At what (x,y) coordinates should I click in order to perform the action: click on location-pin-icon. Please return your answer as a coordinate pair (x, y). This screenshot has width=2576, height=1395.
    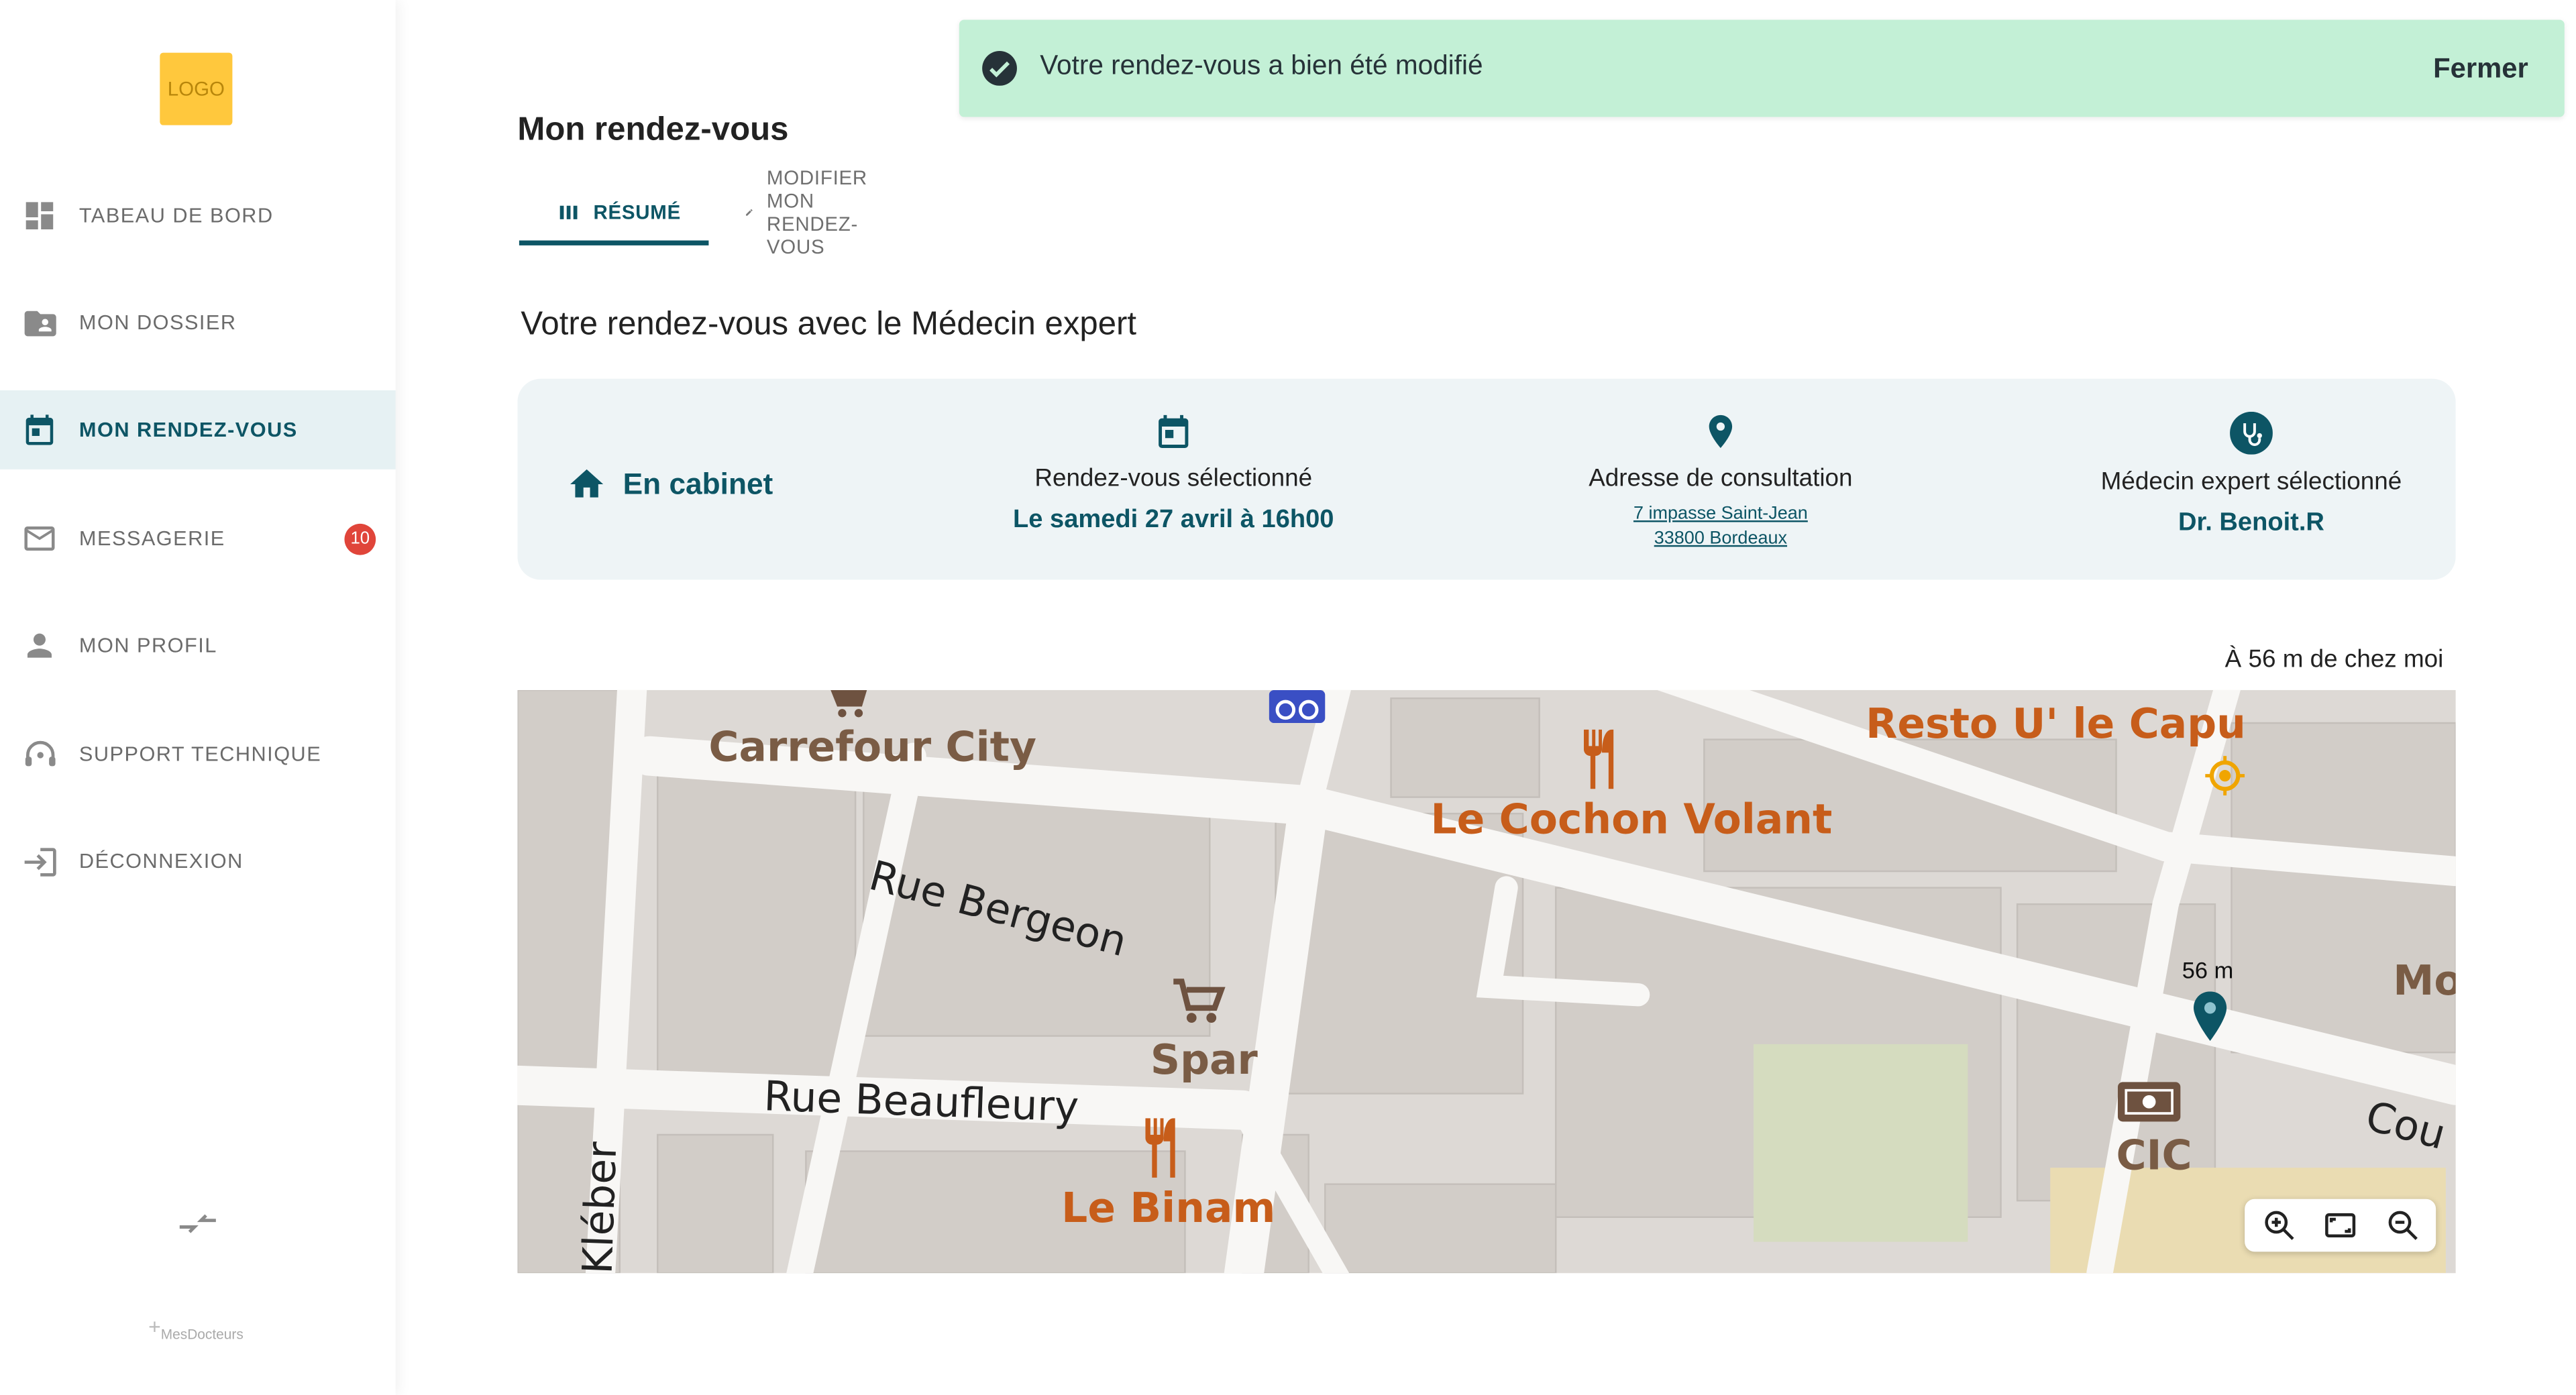
    Looking at the image, I should click on (1721, 431).